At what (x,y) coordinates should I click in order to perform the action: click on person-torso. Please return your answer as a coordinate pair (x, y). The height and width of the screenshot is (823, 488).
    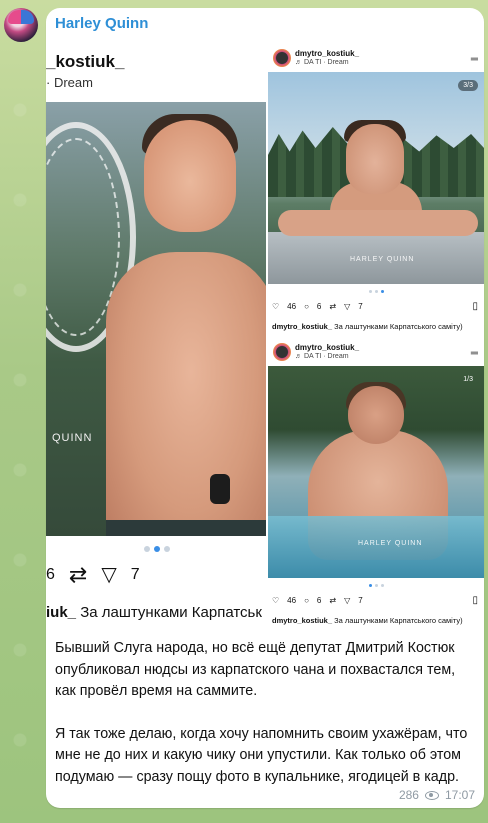
    Looking at the image, I should click on (186, 394).